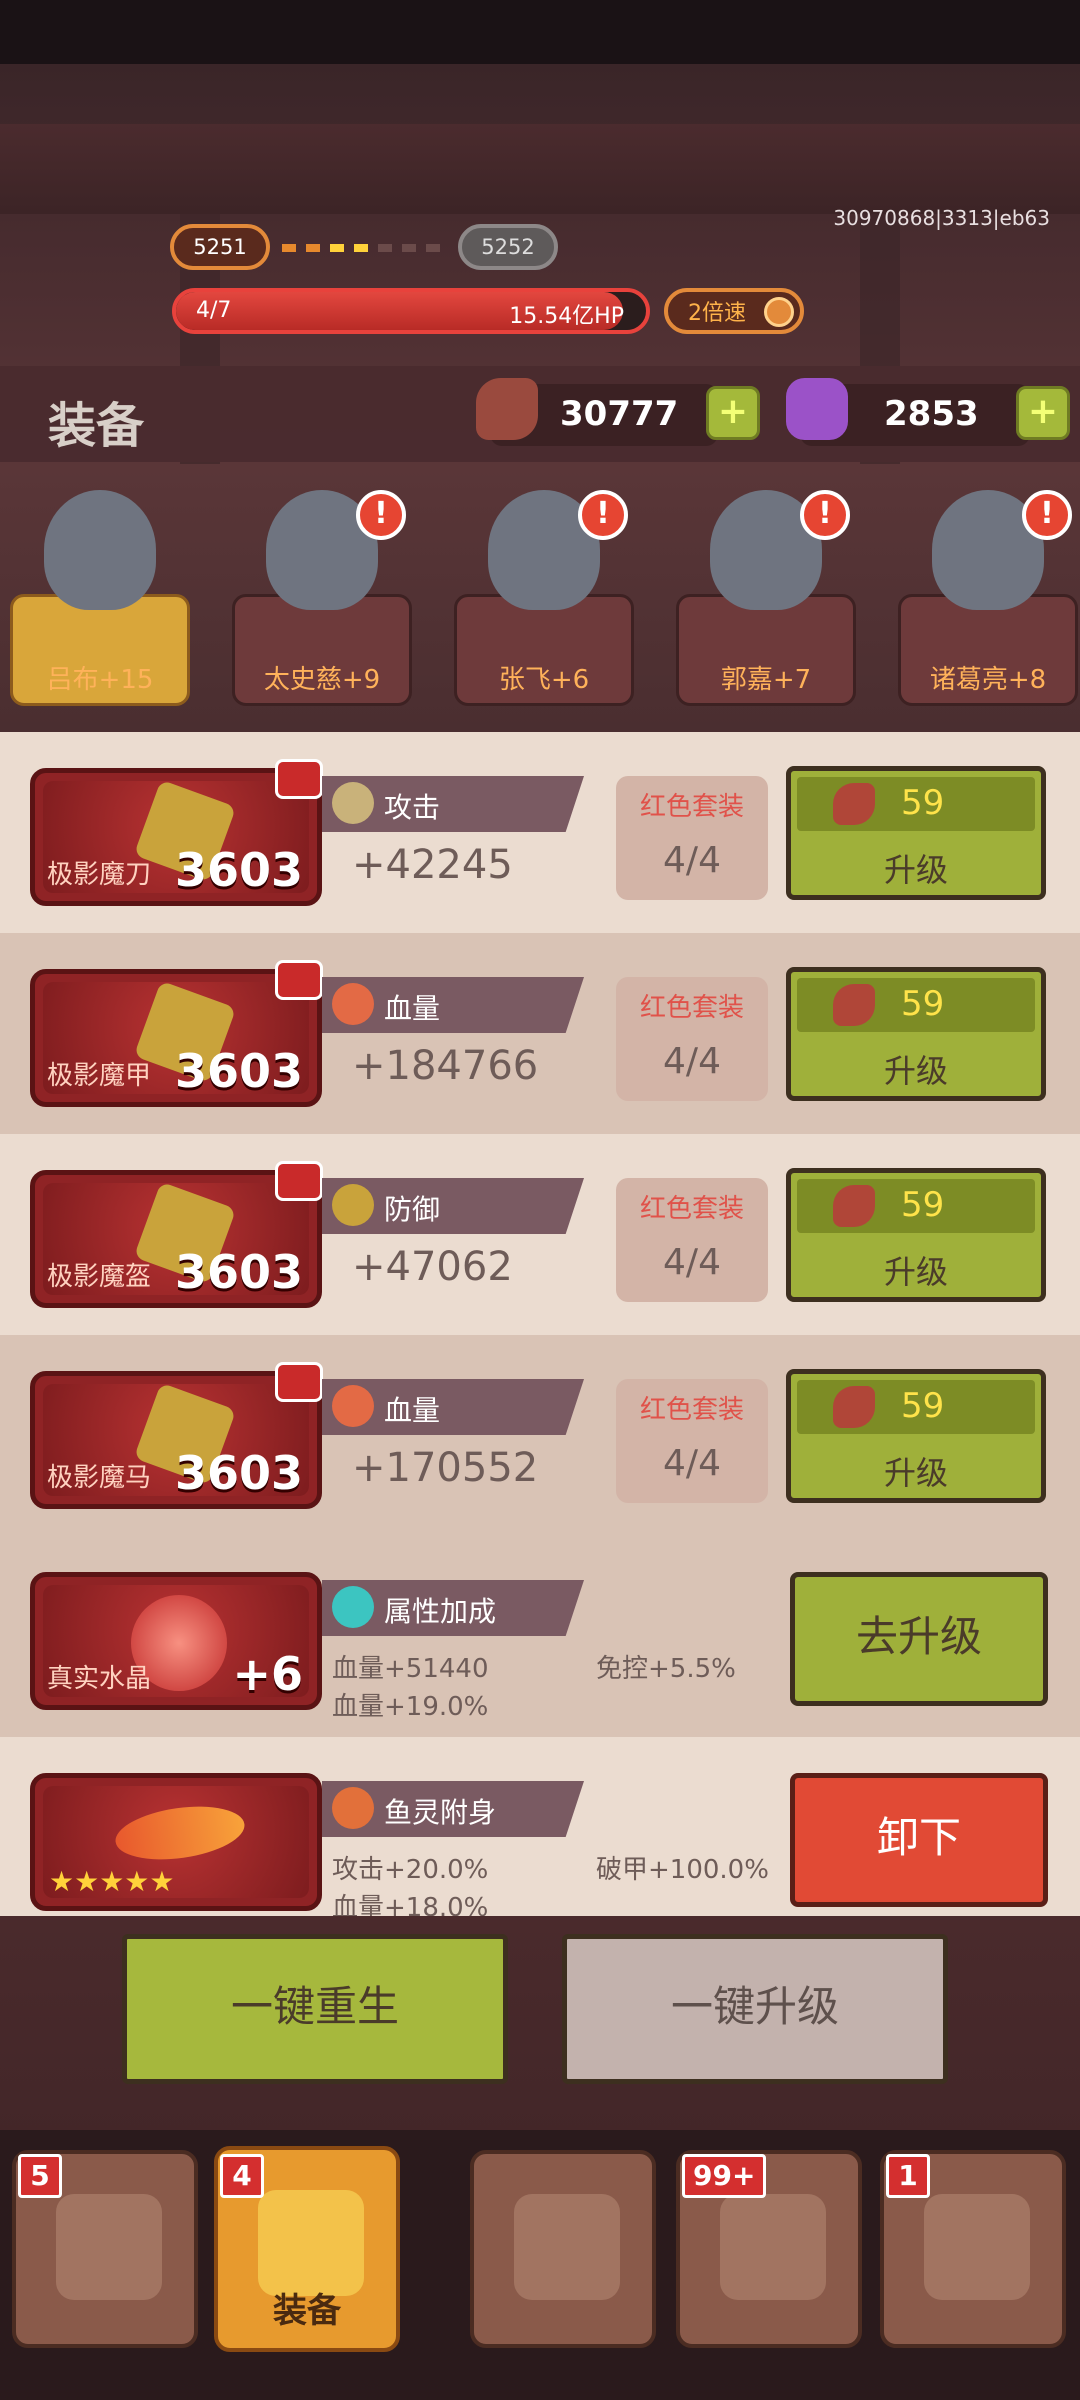 The height and width of the screenshot is (2400, 1080). Describe the element at coordinates (817, 409) in the screenshot. I see `purple-gem-icon` at that location.